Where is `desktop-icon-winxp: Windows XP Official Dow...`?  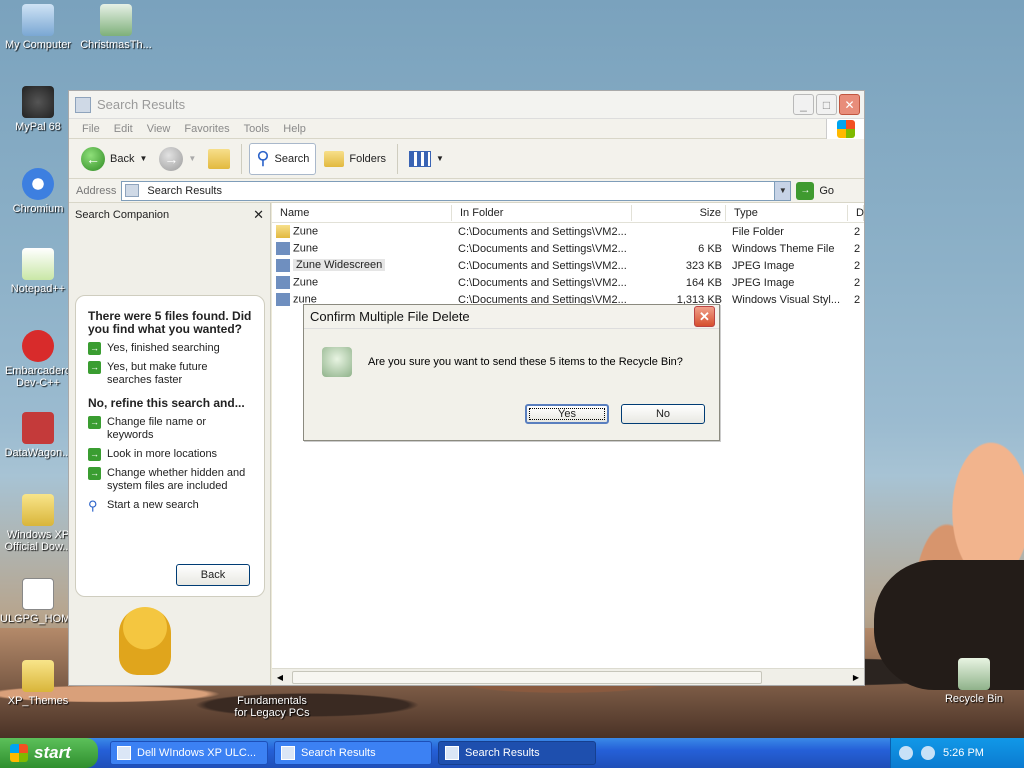 desktop-icon-winxp: Windows XP Official Dow... is located at coordinates (38, 523).